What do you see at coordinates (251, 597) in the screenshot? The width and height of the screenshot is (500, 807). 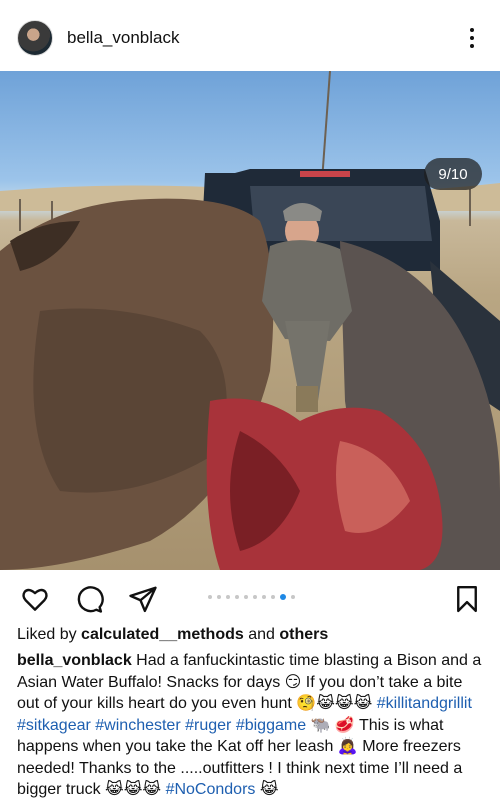 I see `carousel-indicator` at bounding box center [251, 597].